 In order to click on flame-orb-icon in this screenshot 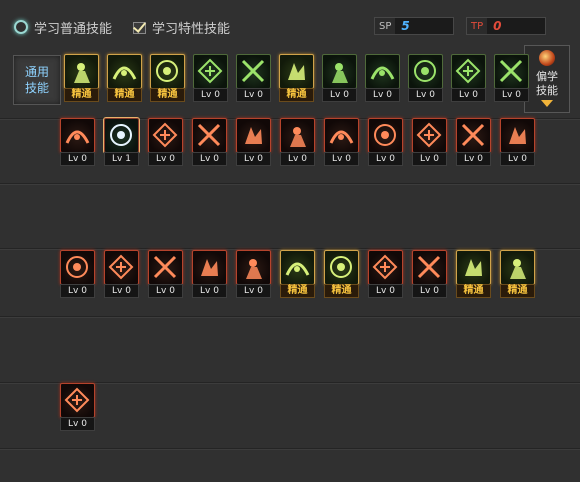, I will do `click(547, 58)`.